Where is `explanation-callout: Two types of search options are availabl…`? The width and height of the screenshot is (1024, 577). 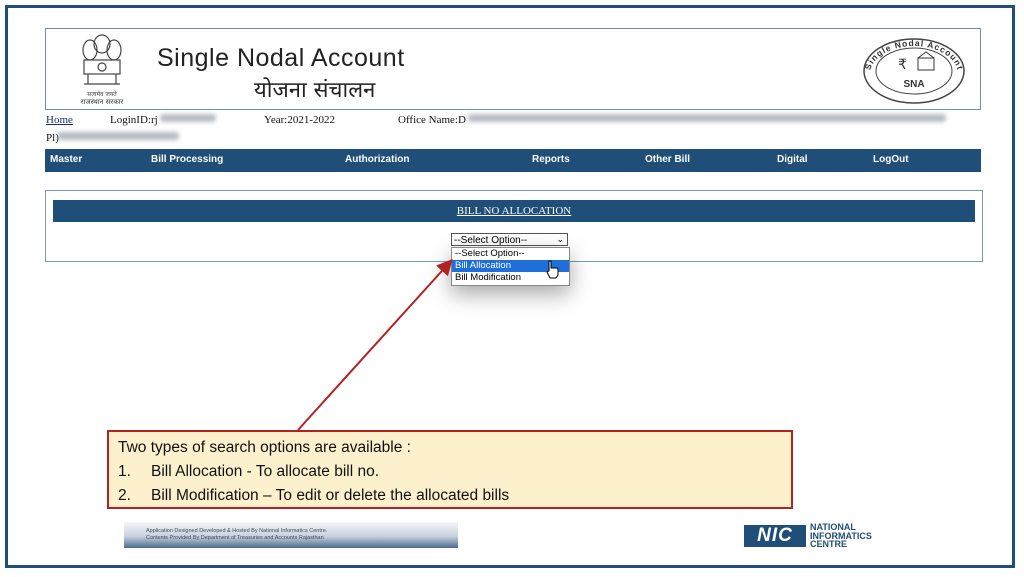 explanation-callout: Two types of search options are availabl… is located at coordinates (450, 469).